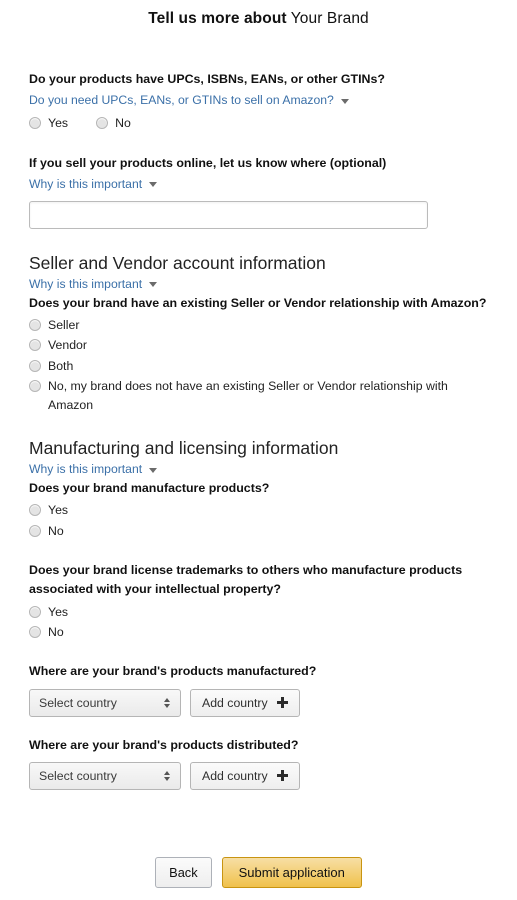 This screenshot has height=900, width=517. What do you see at coordinates (291, 872) in the screenshot?
I see `submit-application-button: Submit application` at bounding box center [291, 872].